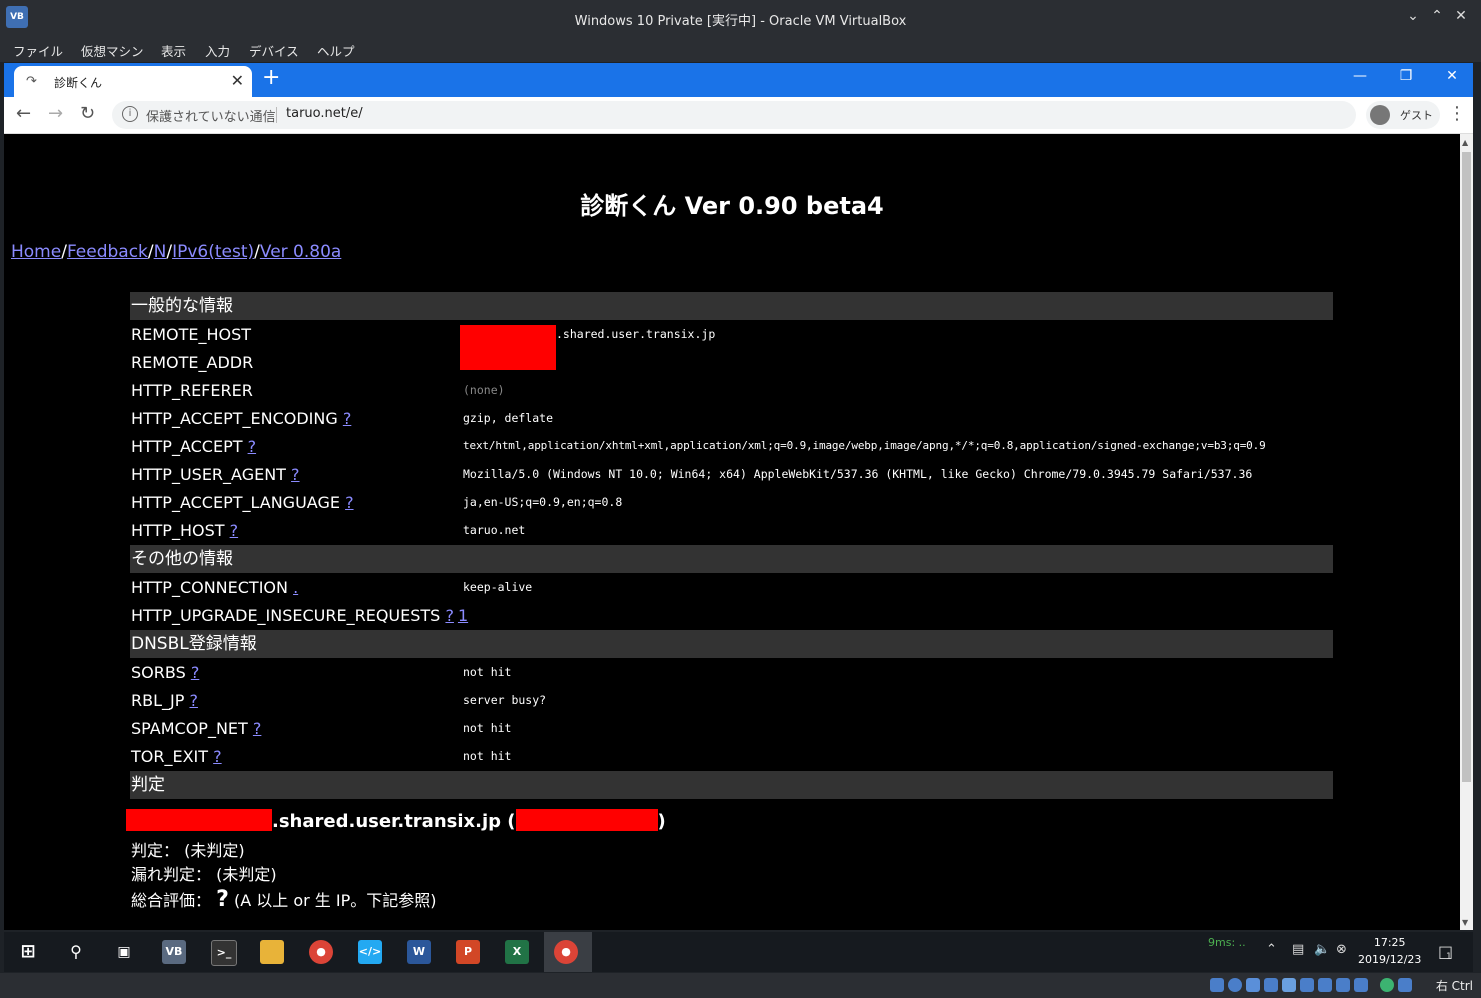  What do you see at coordinates (1271, 985) in the screenshot?
I see `network-status-icon` at bounding box center [1271, 985].